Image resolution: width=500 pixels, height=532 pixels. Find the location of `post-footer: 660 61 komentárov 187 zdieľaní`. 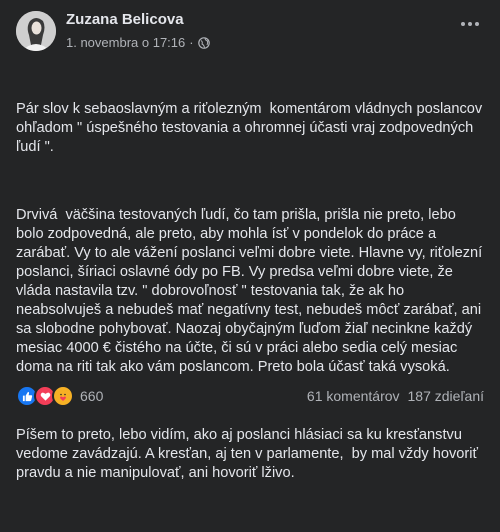

post-footer: 660 61 komentárov 187 zdieľaní is located at coordinates (250, 396).